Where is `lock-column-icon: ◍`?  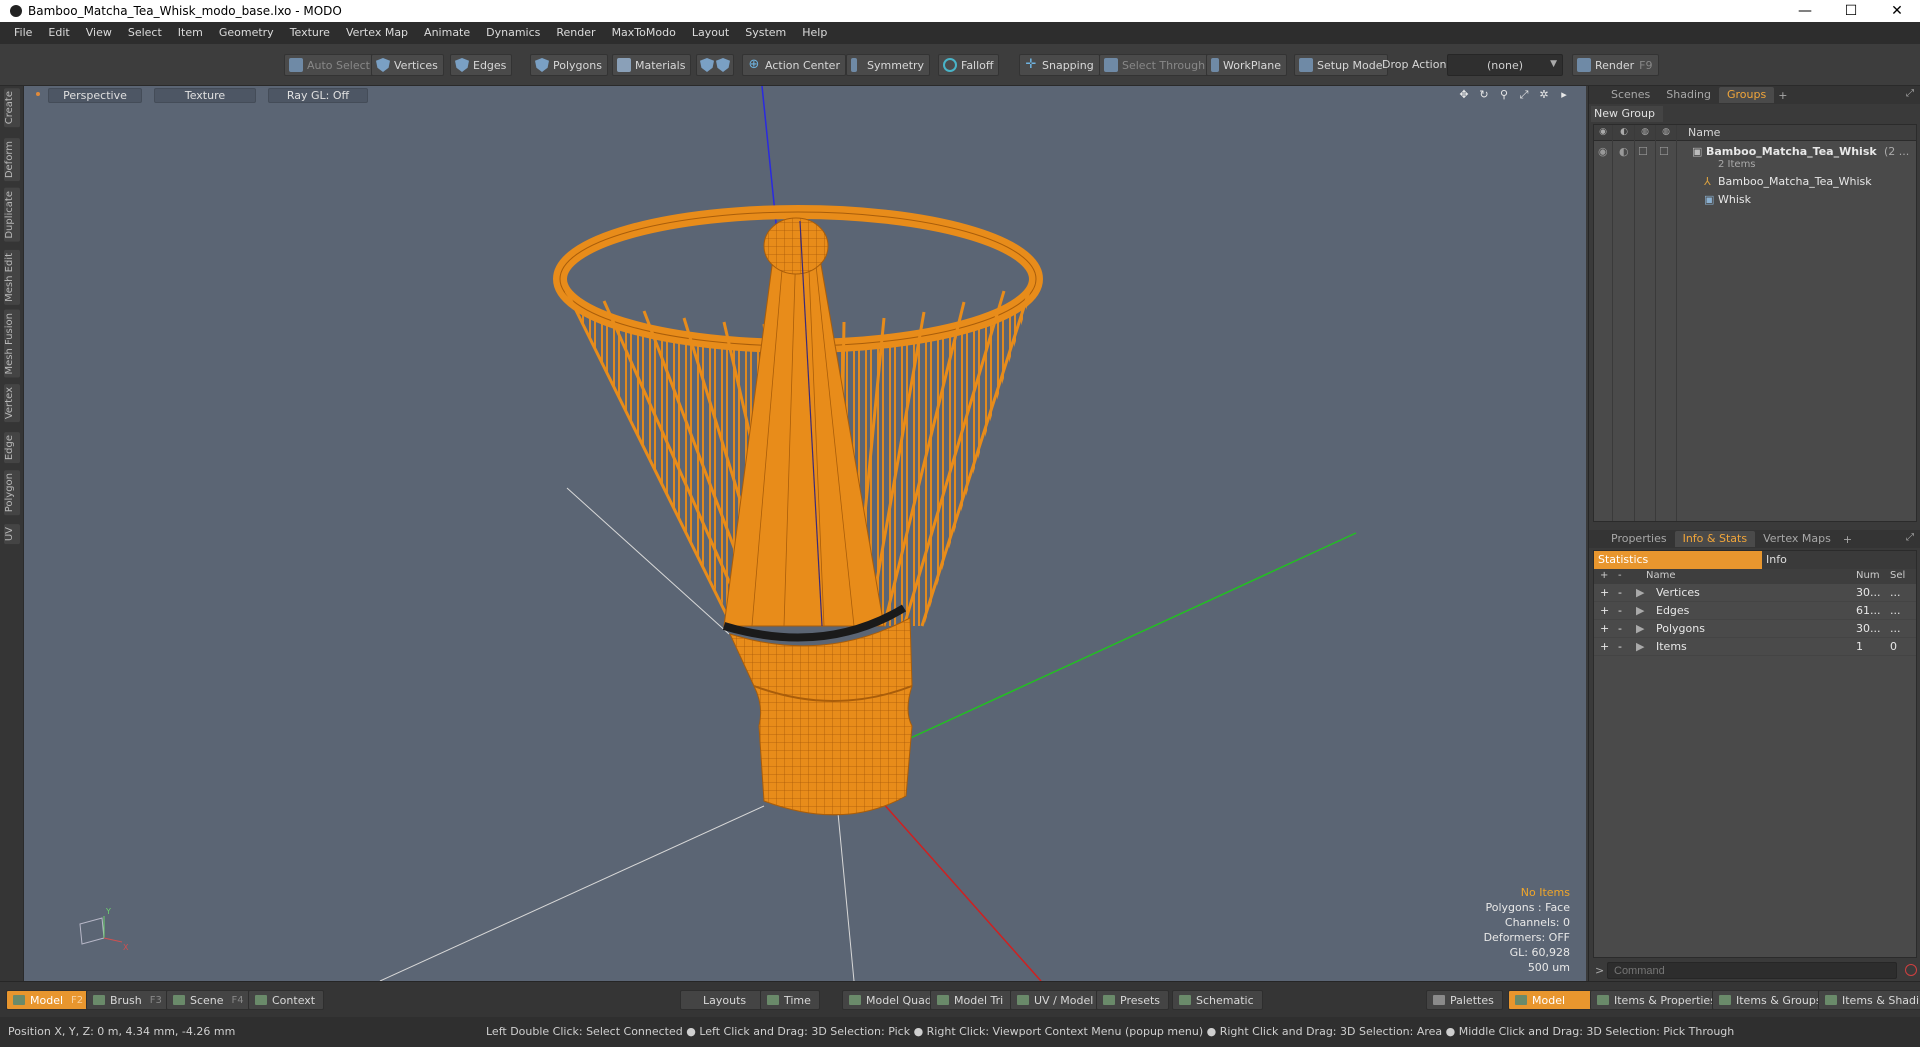
lock-column-icon: ◍ is located at coordinates (1645, 133).